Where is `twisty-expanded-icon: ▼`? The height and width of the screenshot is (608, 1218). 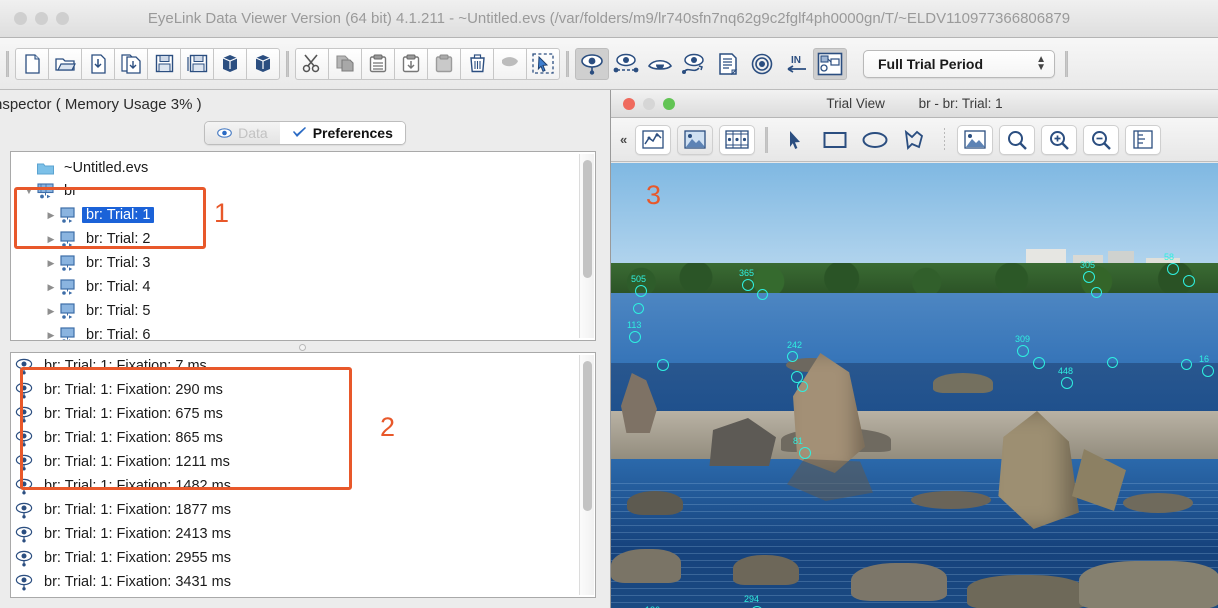
twisty-expanded-icon: ▼ is located at coordinates (29, 191).